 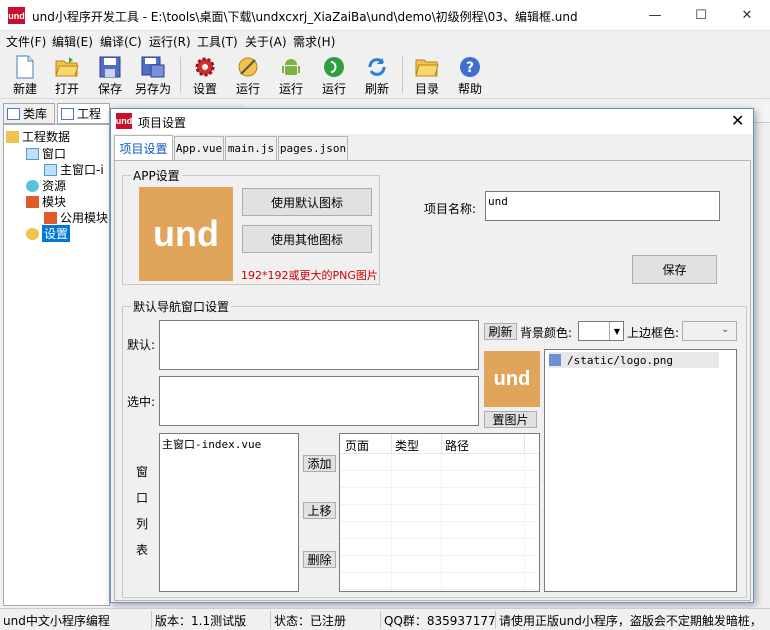 I want to click on toolbar-separator, so click(x=180, y=75).